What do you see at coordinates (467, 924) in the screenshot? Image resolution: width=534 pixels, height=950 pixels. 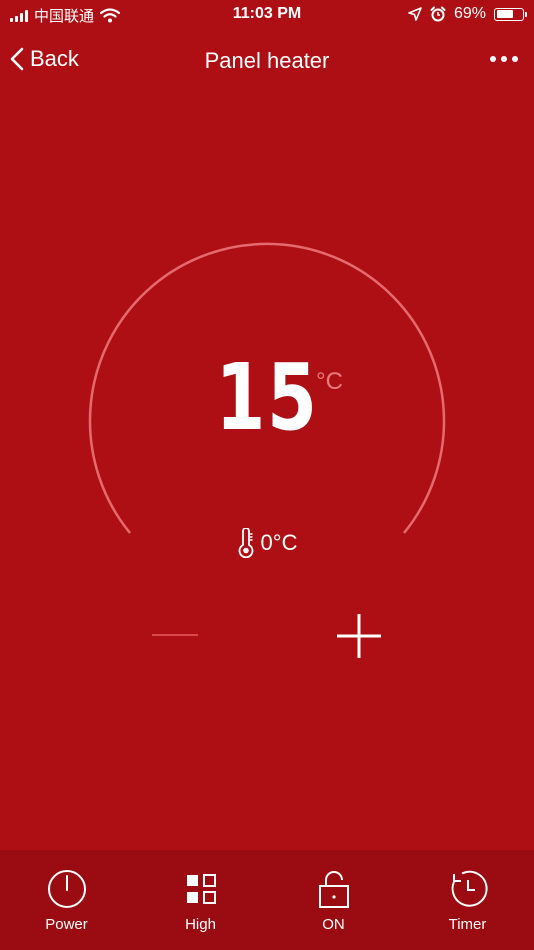 I see `timer-label: Timer` at bounding box center [467, 924].